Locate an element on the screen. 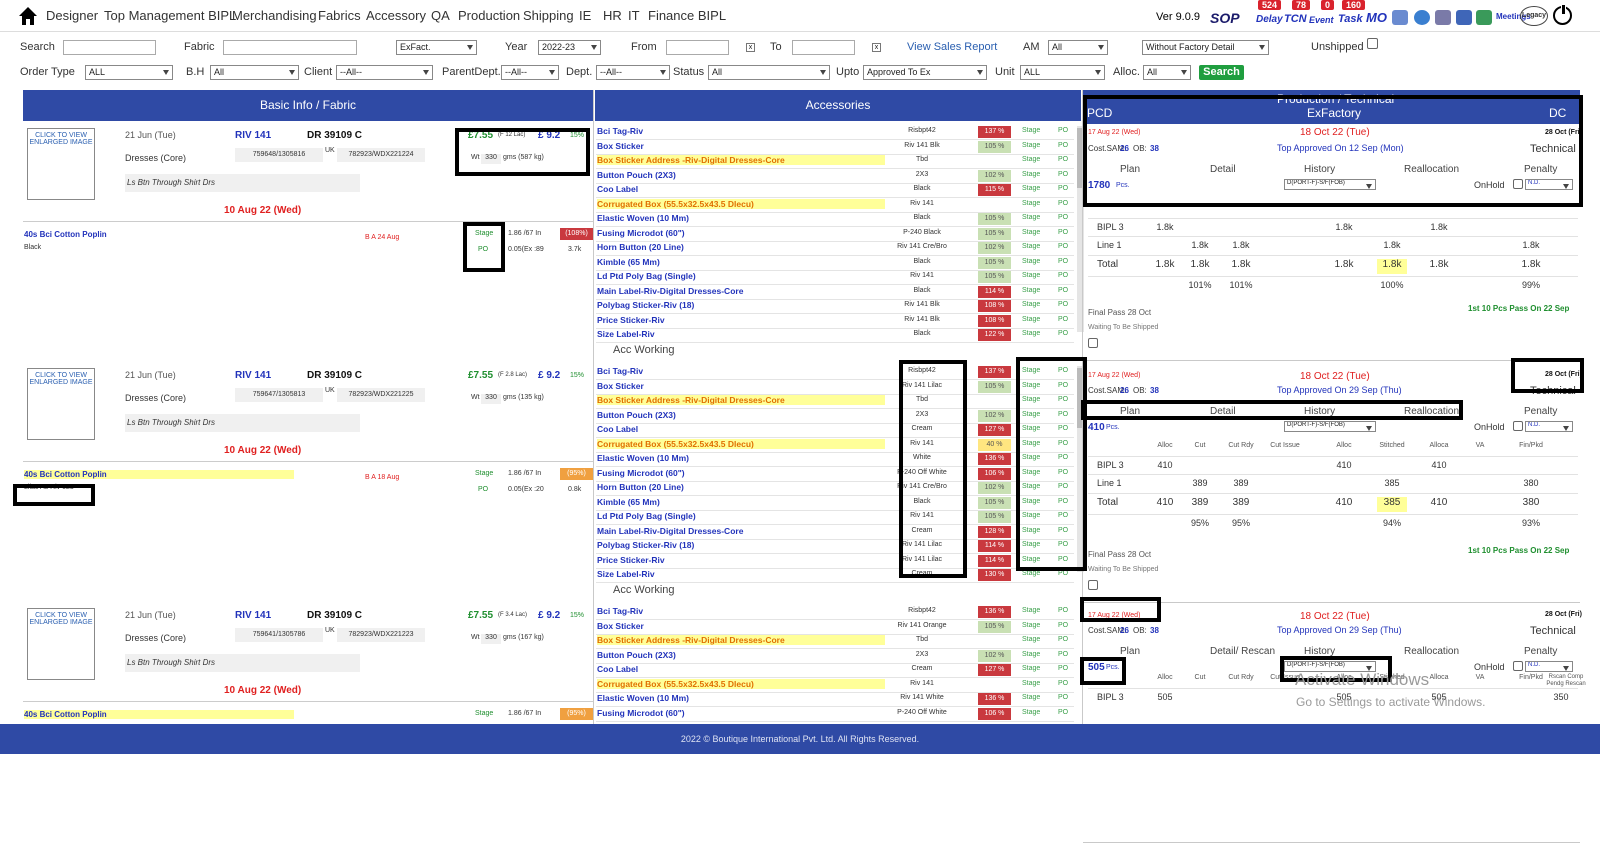 This screenshot has height=843, width=1600. alloc-select: All is located at coordinates (1167, 72).